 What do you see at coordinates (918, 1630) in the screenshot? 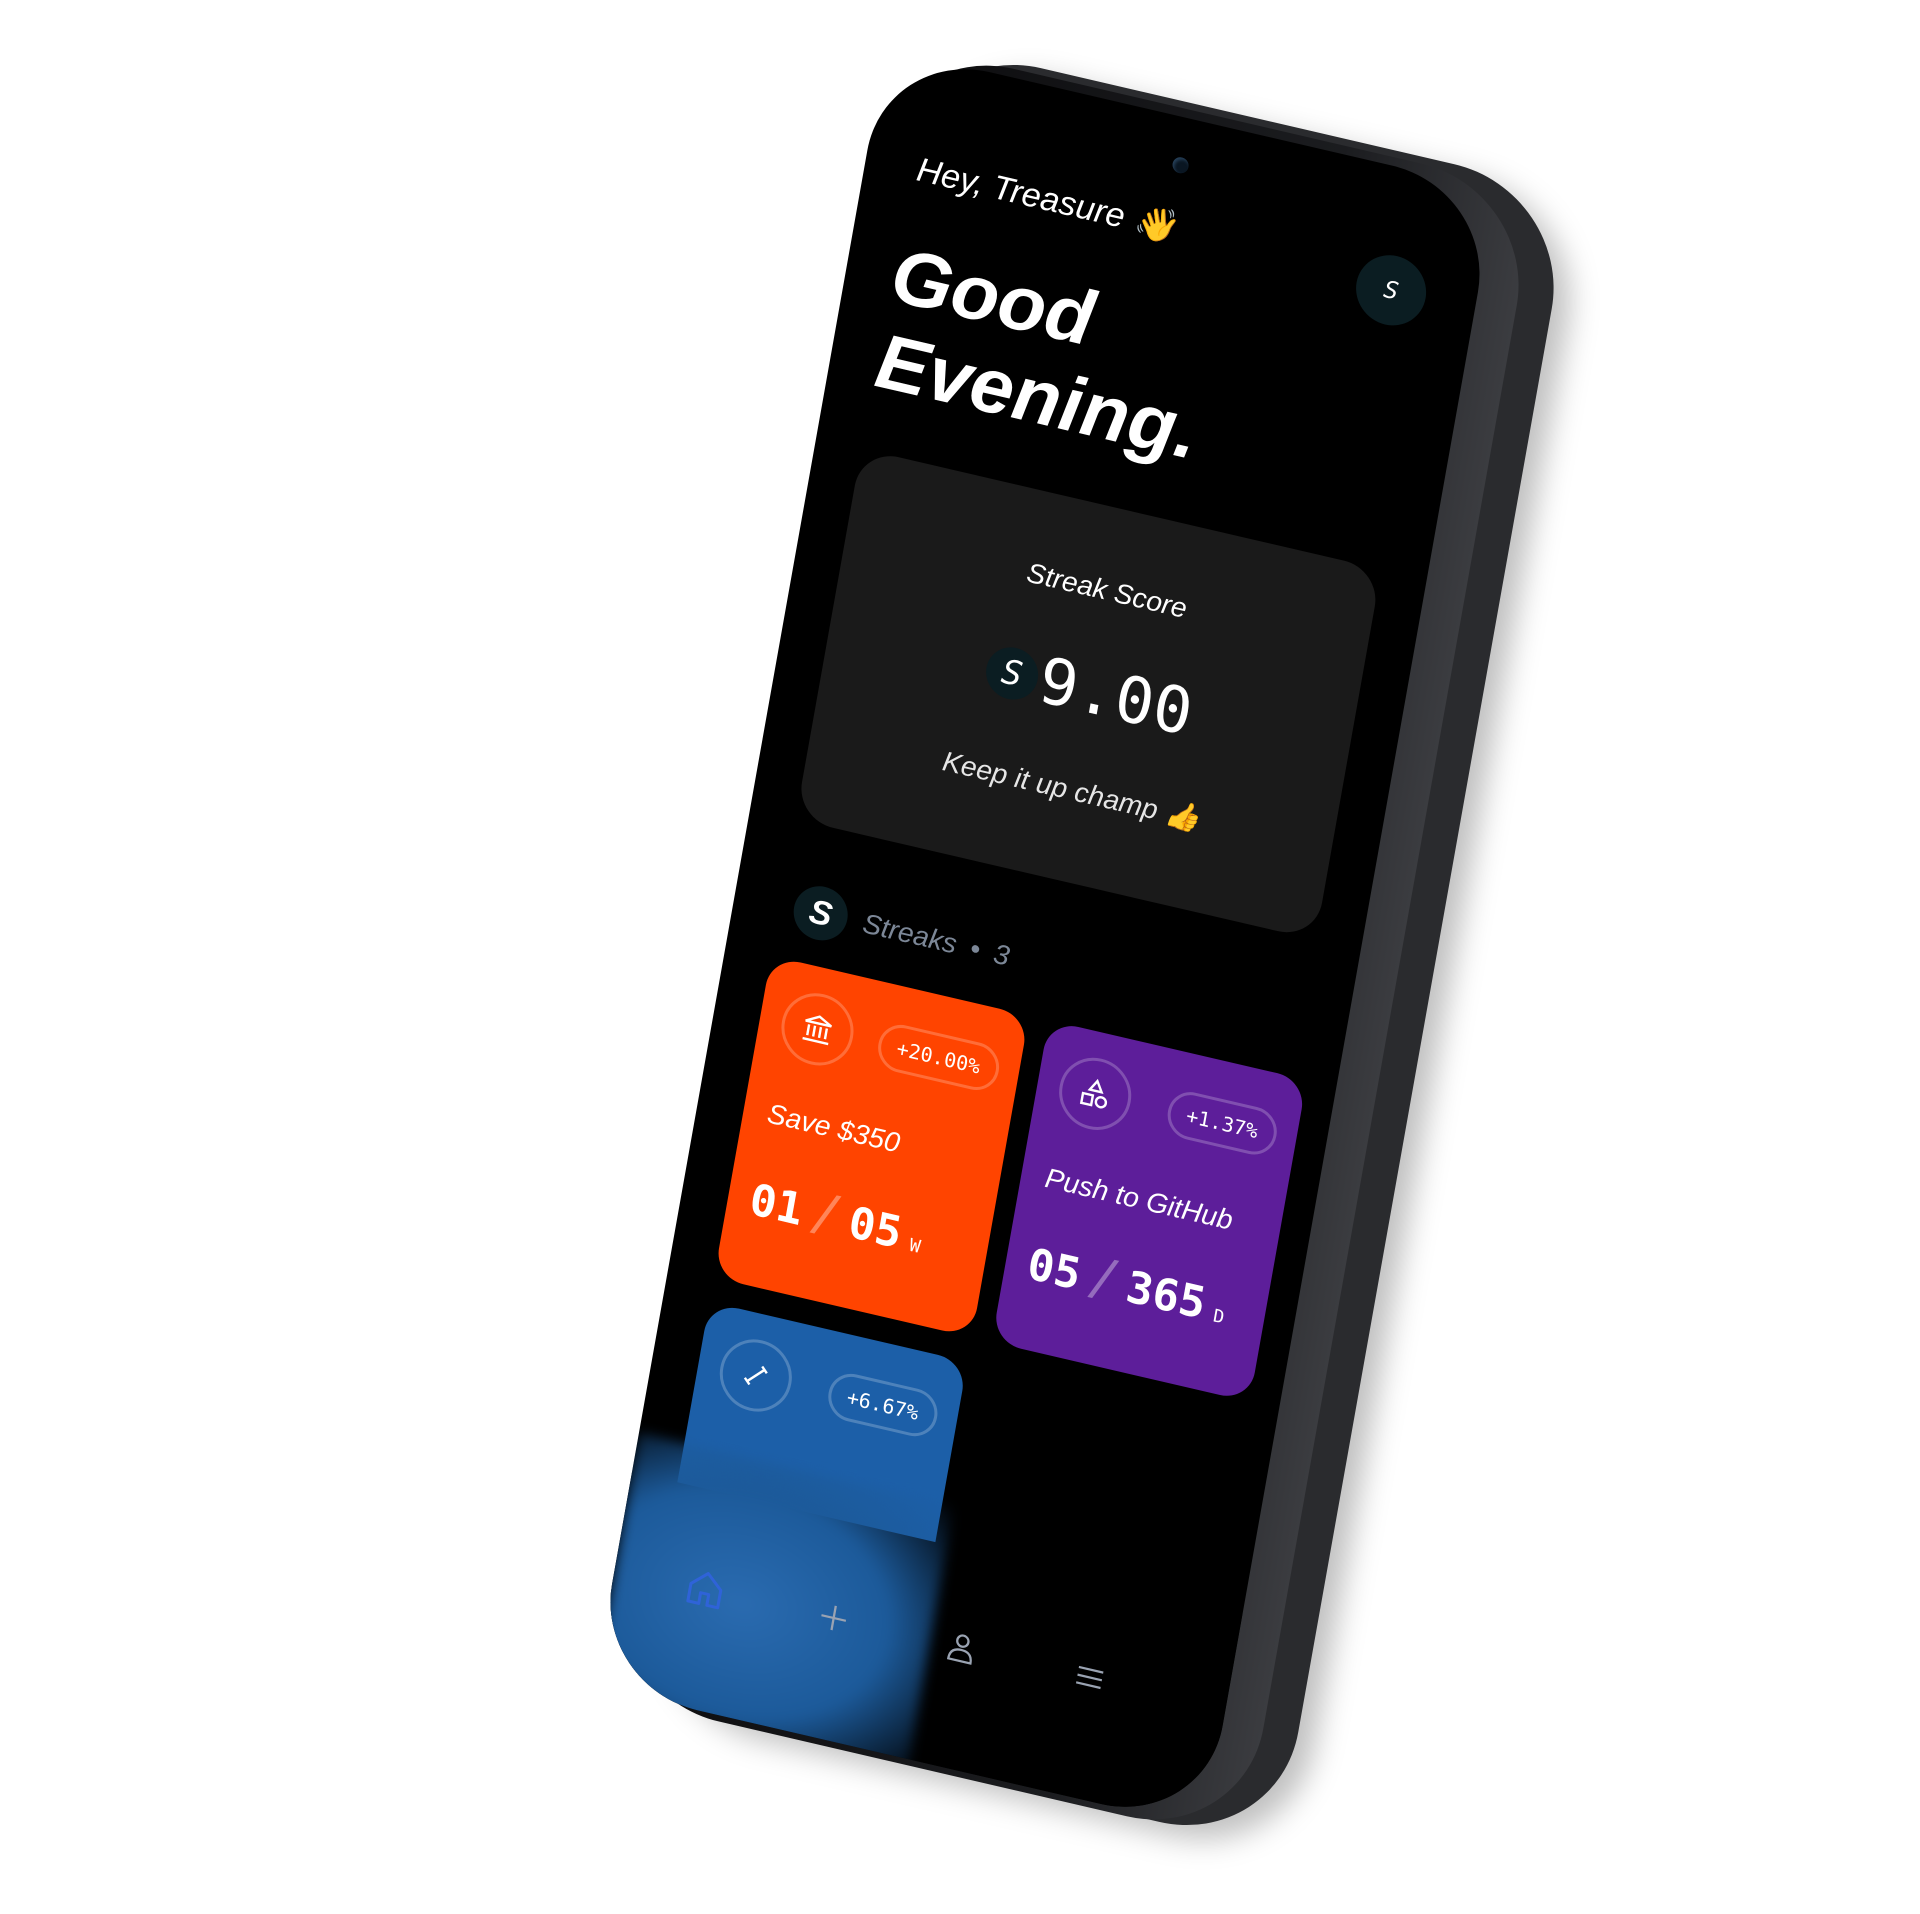
I see `bottom-nav` at bounding box center [918, 1630].